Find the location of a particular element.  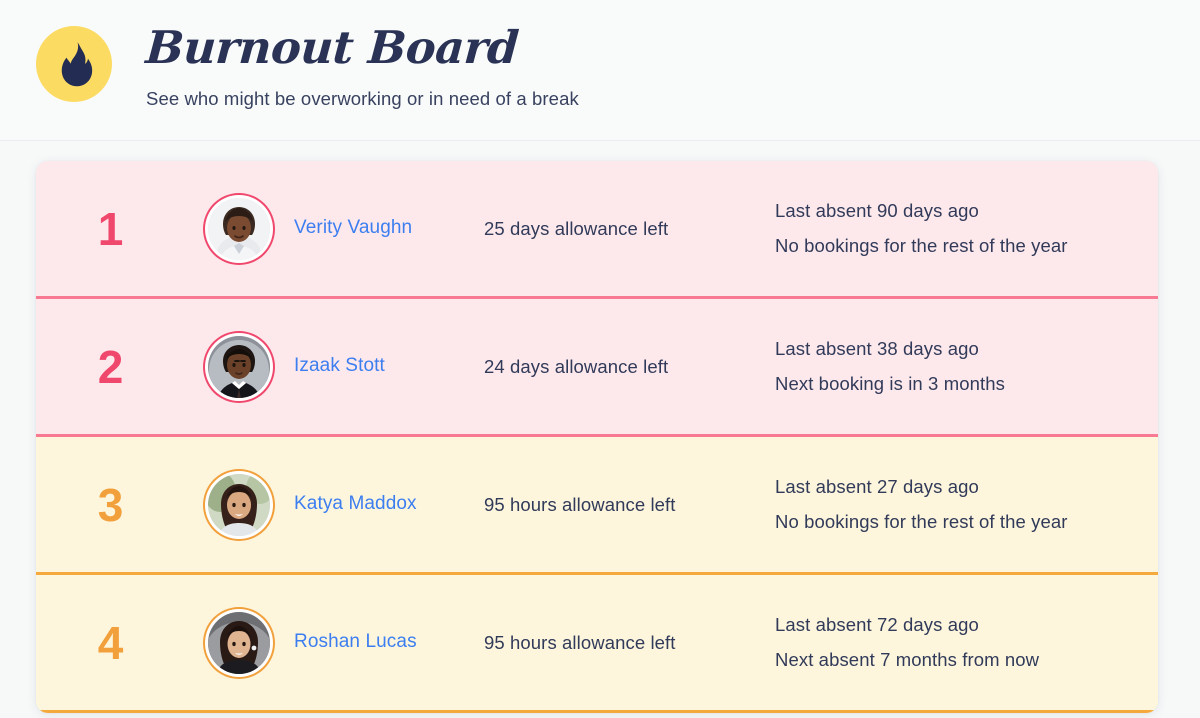

person-name-cell: Katya Maddox is located at coordinates (389, 504).